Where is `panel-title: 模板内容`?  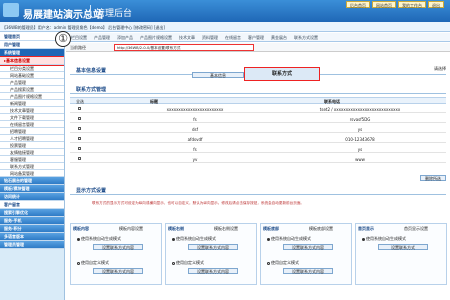
panel-title: 模板内容 is located at coordinates (81, 228).